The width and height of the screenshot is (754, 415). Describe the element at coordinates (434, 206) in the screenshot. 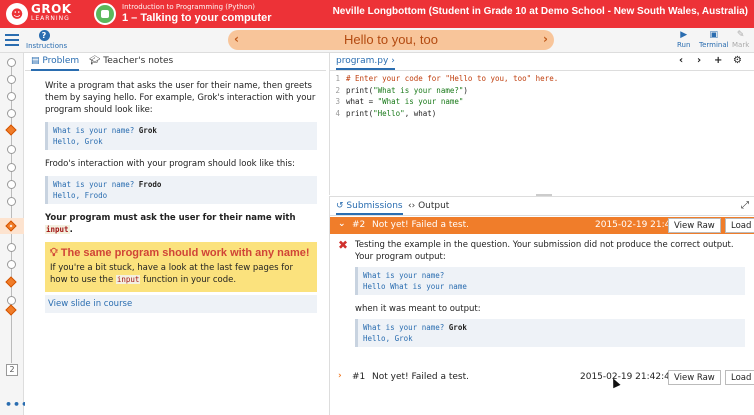

I see `tab-output-label: Output` at that location.